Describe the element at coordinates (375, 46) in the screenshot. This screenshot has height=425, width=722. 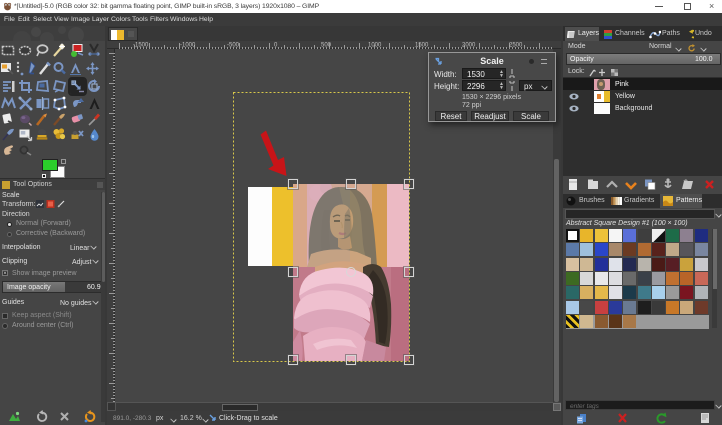
I see `svg-text: 1000` at that location.